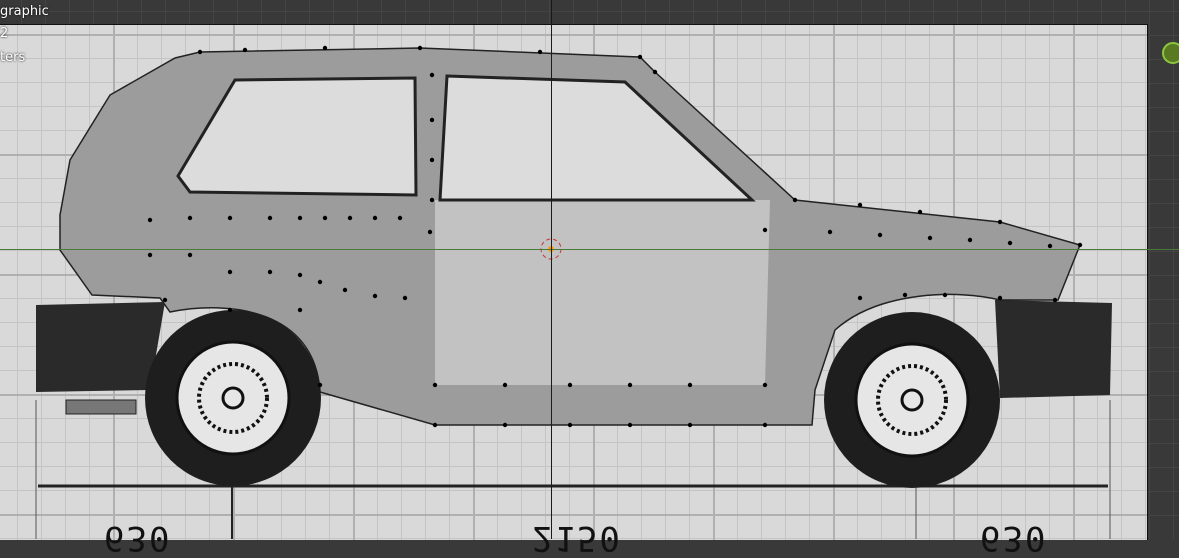 This screenshot has height=558, width=1179. I want to click on navigation-gizmo-icon, so click(1170, 53).